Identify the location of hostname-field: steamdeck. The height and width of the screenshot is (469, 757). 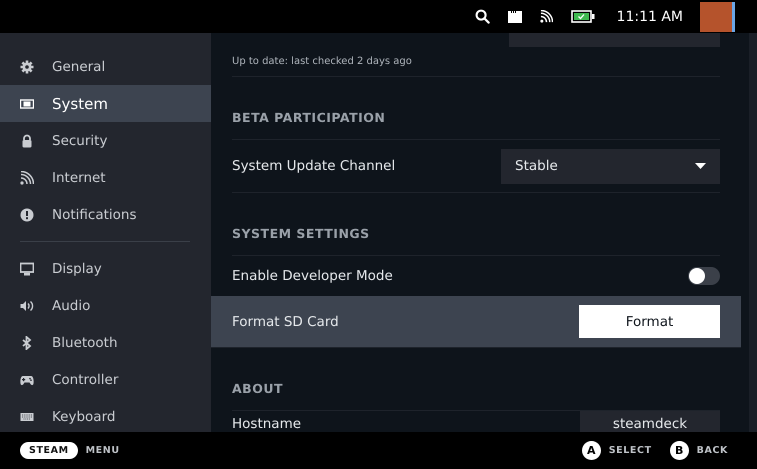
(650, 421).